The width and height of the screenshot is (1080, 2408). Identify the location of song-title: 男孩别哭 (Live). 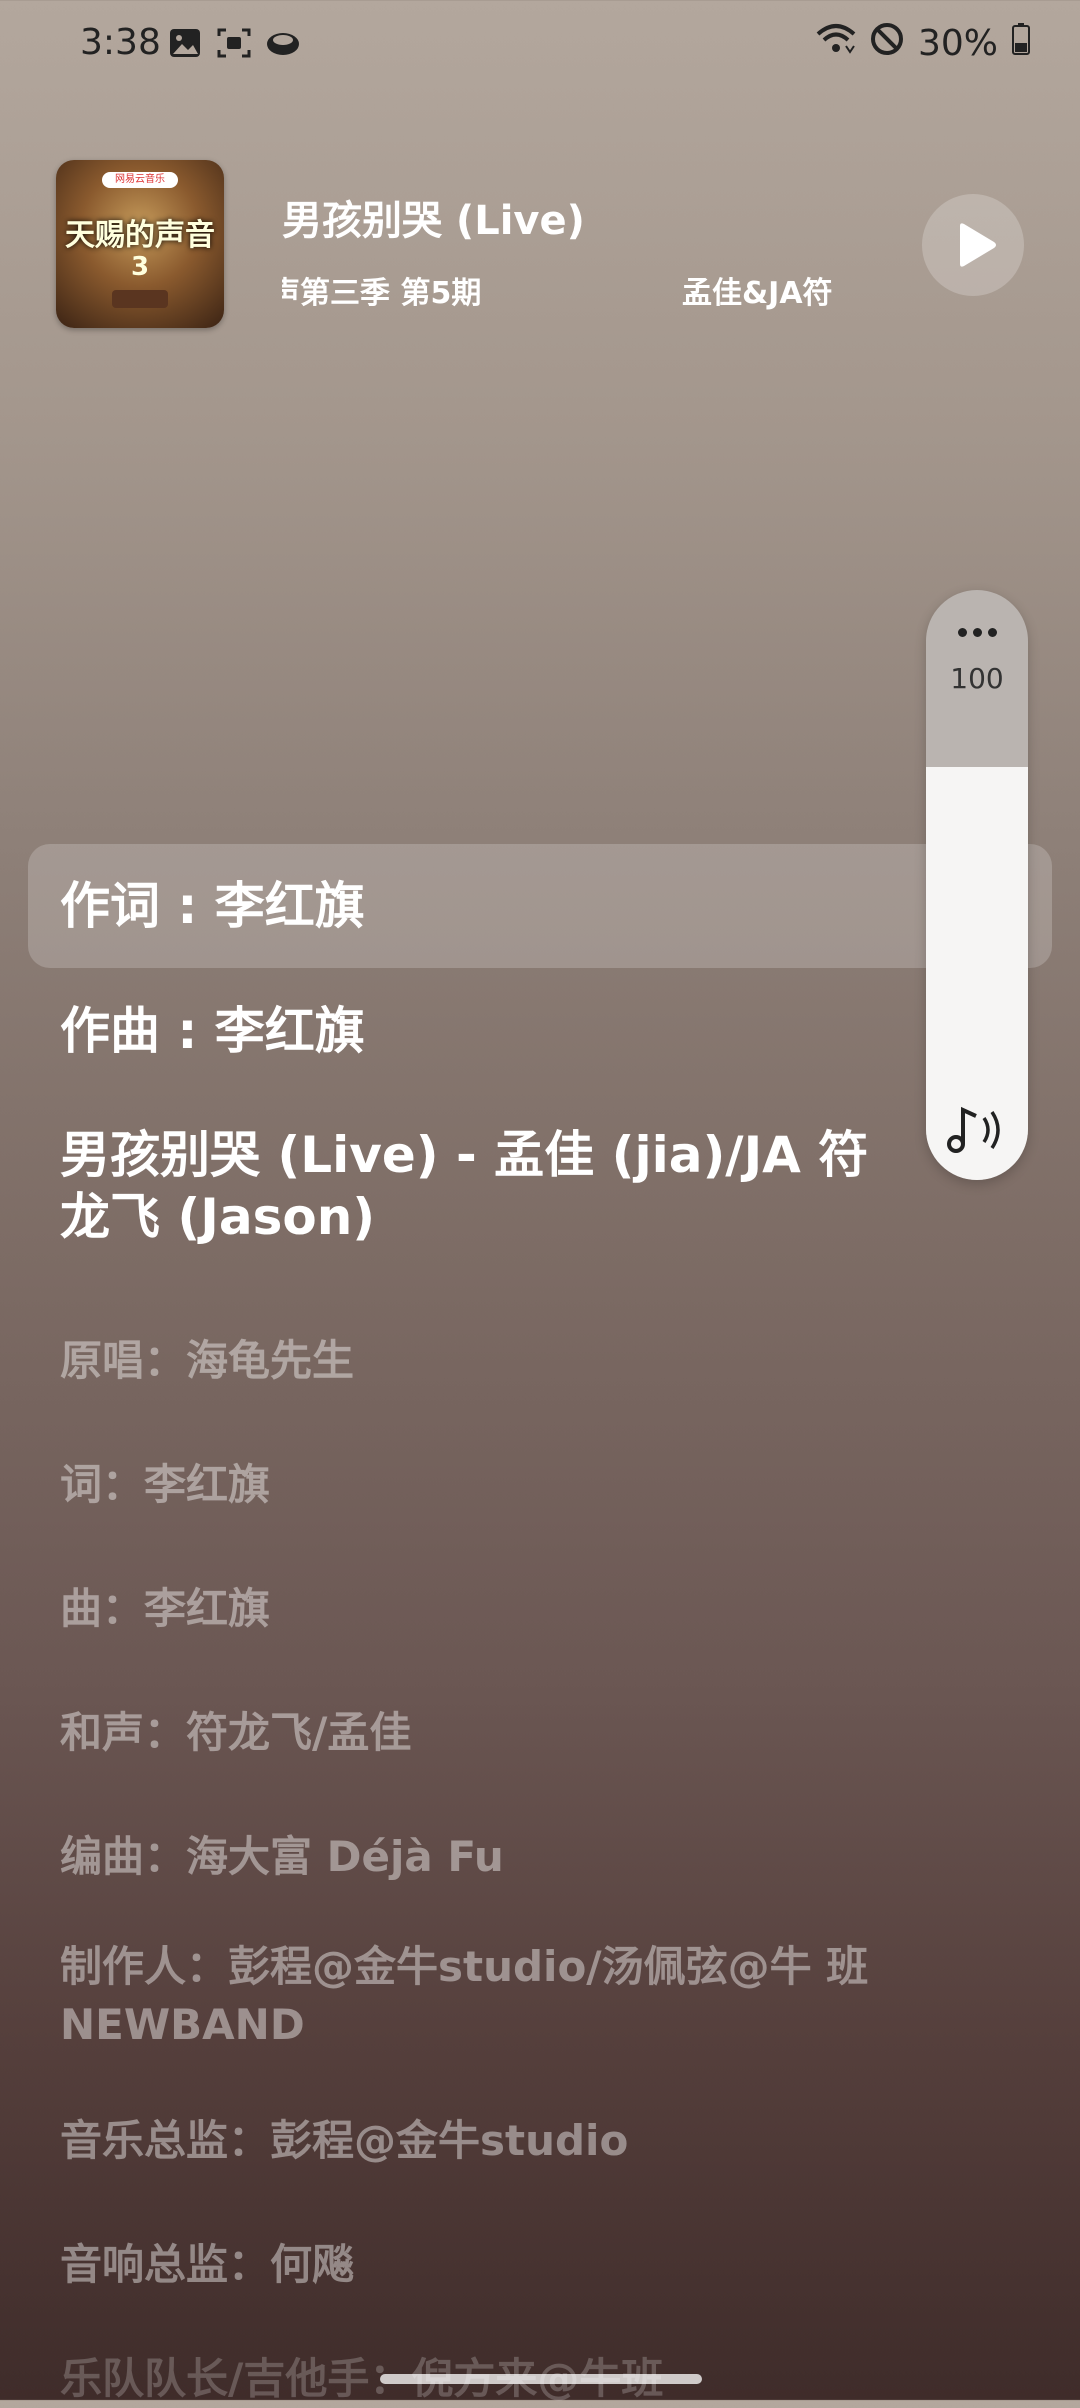
(433, 221).